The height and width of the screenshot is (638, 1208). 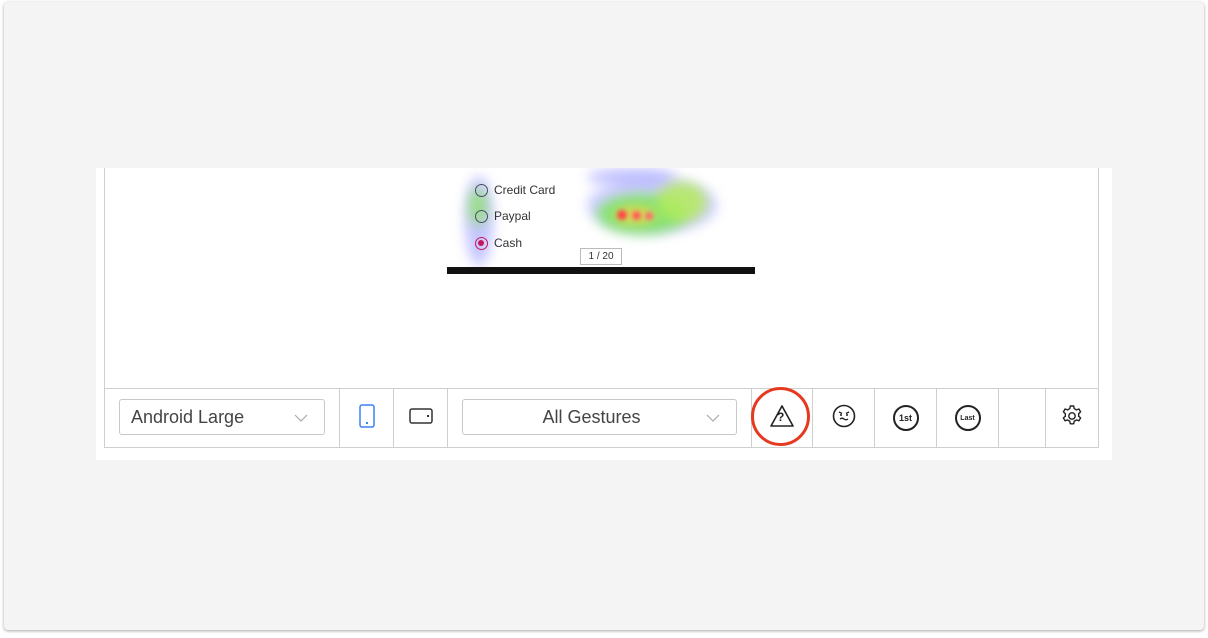 I want to click on device-select: Android Large, so click(x=222, y=417).